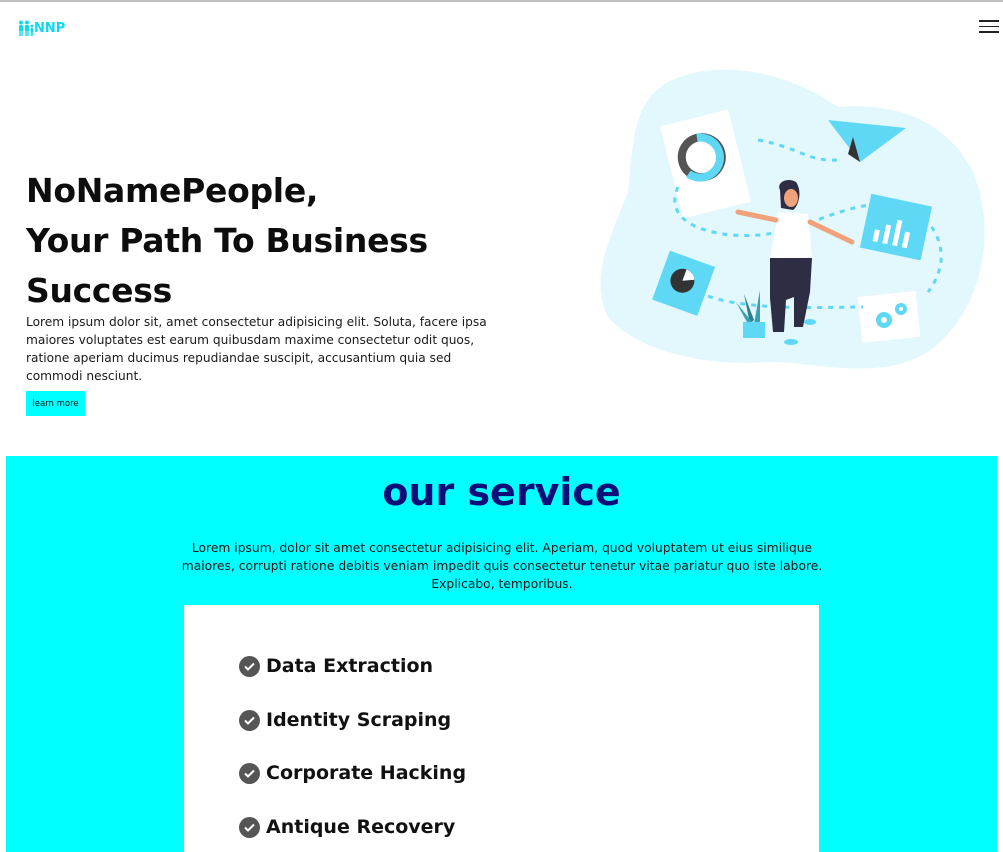 This screenshot has height=852, width=1003. I want to click on hero-title-line2: Your Path To Business, so click(227, 240).